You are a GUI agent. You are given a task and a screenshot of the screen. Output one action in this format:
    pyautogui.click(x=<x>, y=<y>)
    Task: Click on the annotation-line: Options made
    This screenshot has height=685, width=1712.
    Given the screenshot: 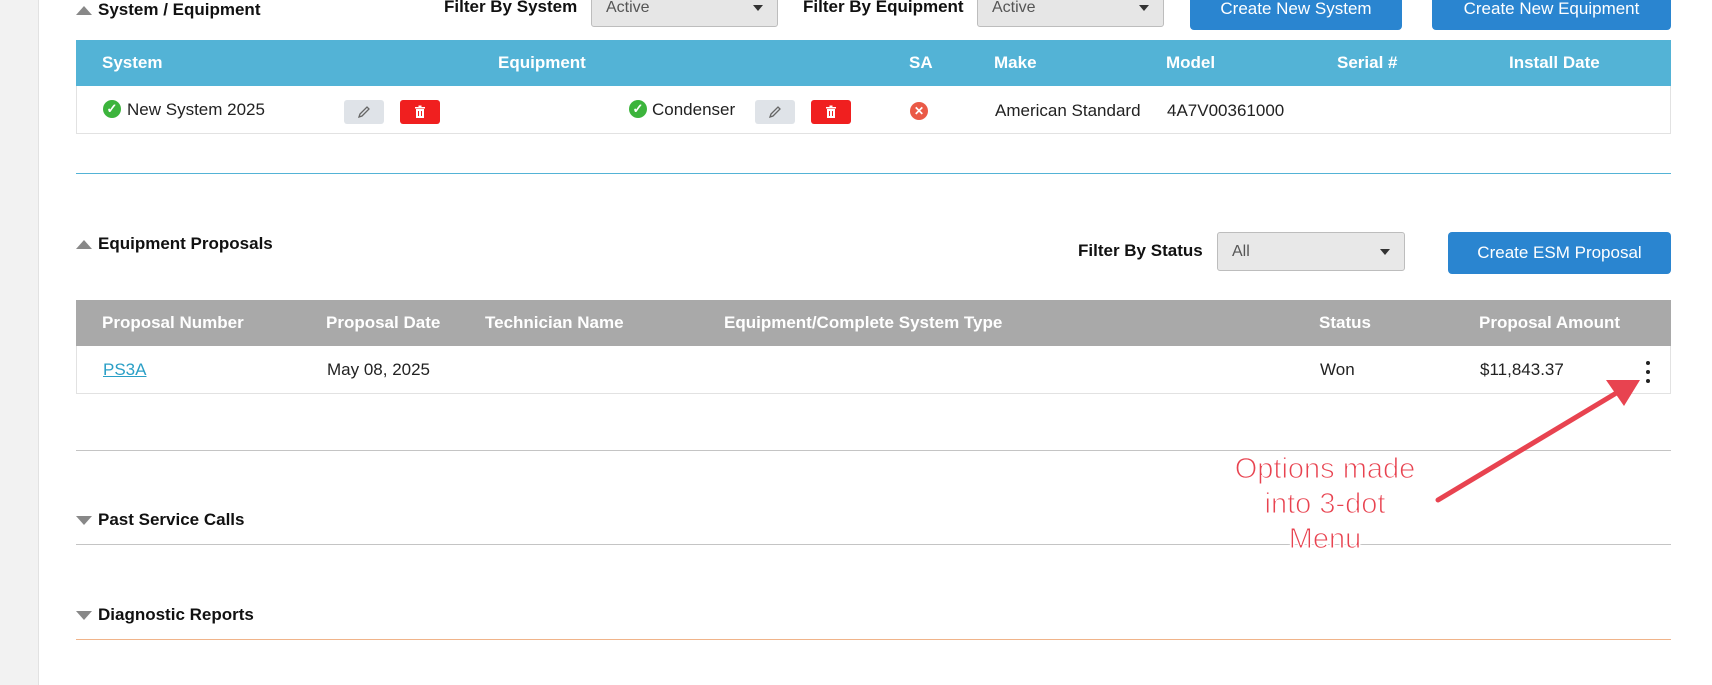 What is the action you would take?
    pyautogui.click(x=1325, y=469)
    